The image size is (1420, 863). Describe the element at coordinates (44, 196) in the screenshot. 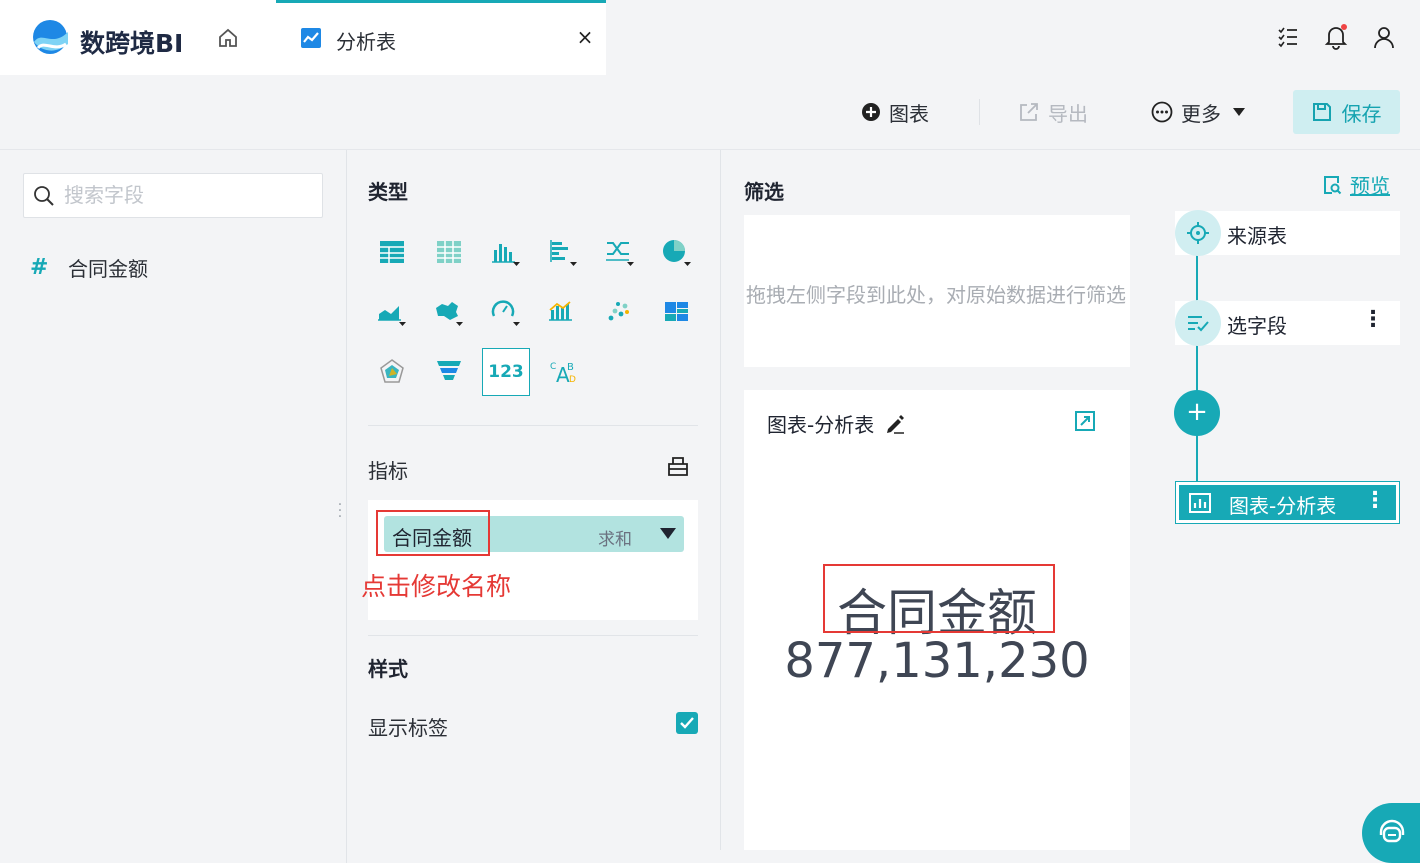

I see `search-icon` at that location.